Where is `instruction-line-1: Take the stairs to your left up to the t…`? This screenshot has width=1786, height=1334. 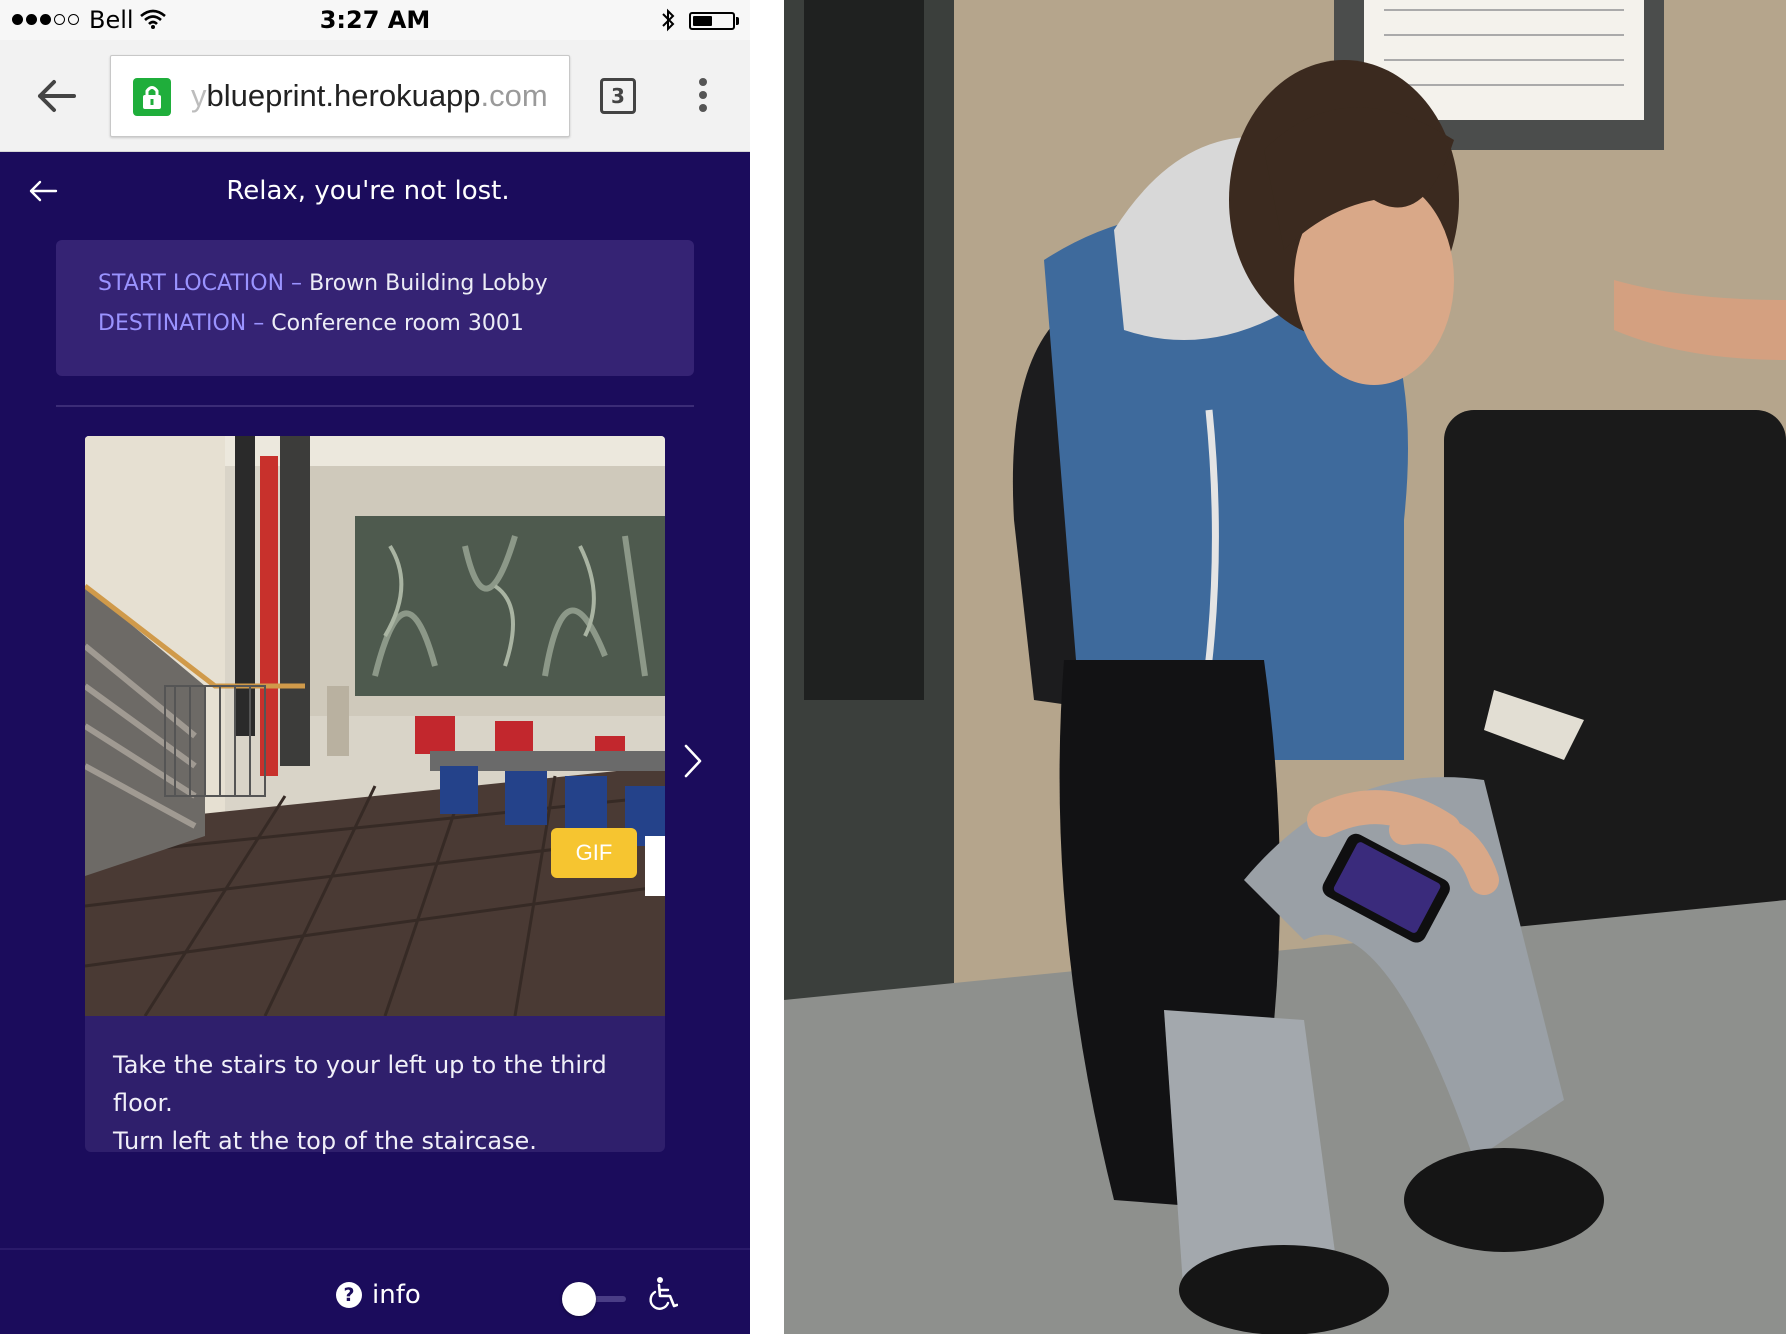 instruction-line-1: Take the stairs to your left up to the t… is located at coordinates (360, 1084).